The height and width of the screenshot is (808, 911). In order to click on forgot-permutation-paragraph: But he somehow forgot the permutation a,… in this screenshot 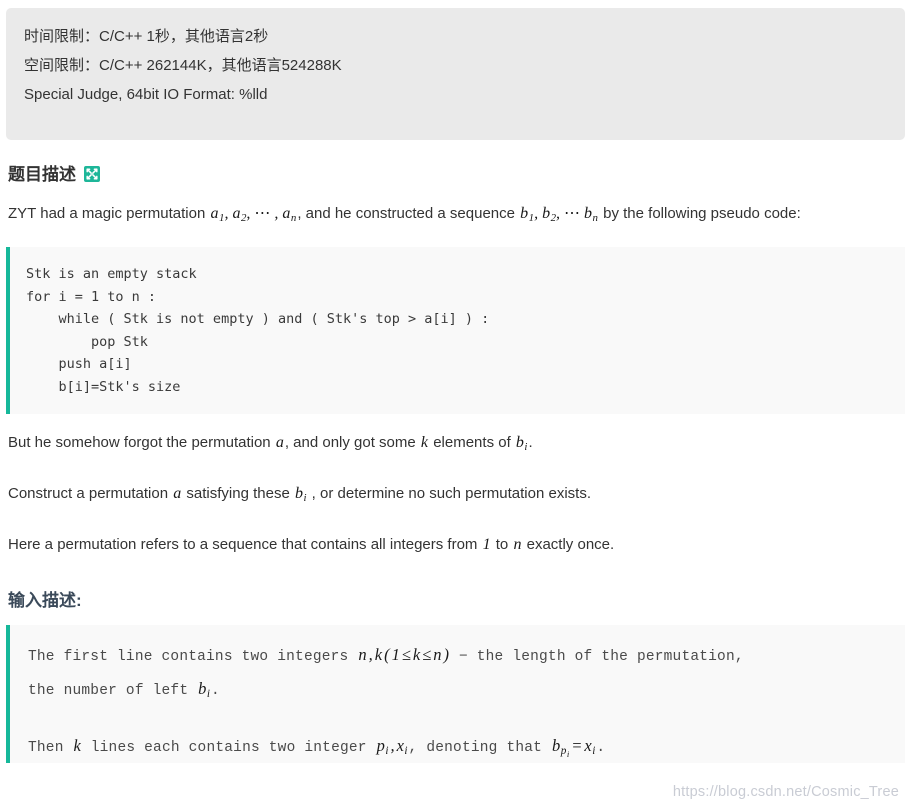, I will do `click(456, 445)`.